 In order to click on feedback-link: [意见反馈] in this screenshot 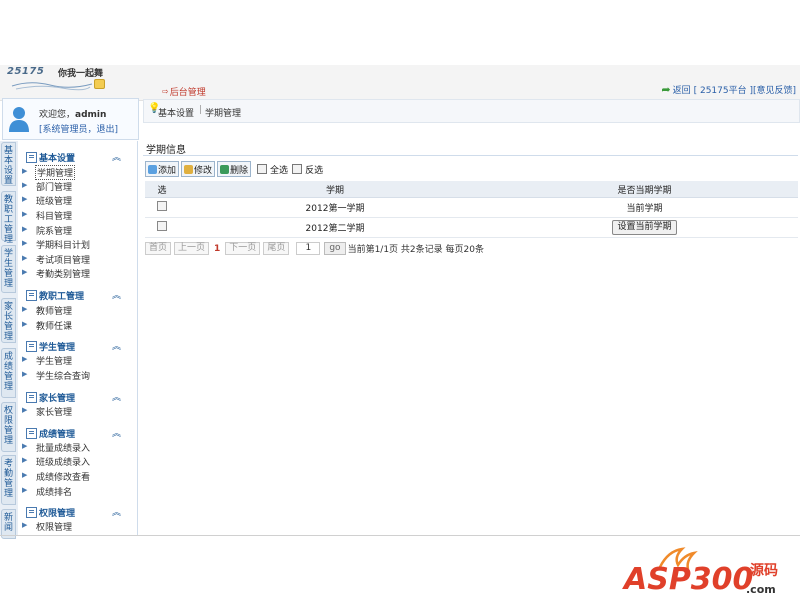, I will do `click(774, 89)`.